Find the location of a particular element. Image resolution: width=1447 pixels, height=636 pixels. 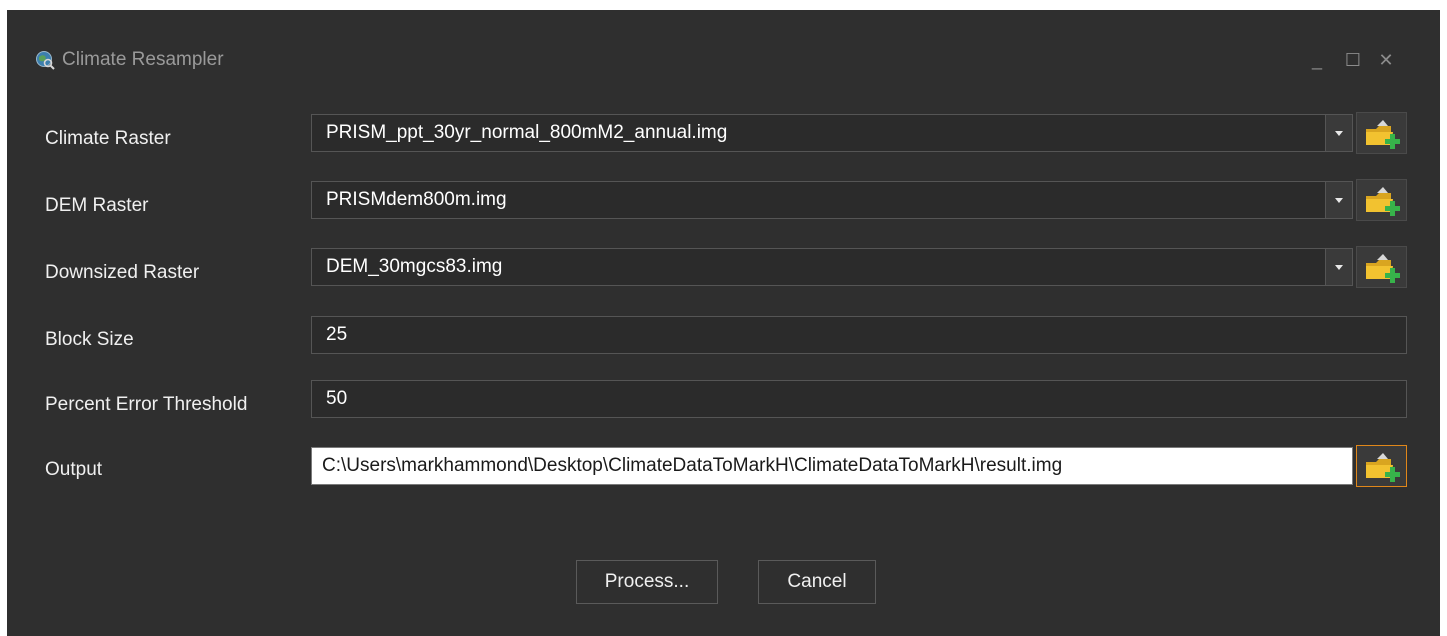

percent-error-threshold-label: Percent Error Threshold is located at coordinates (146, 404).